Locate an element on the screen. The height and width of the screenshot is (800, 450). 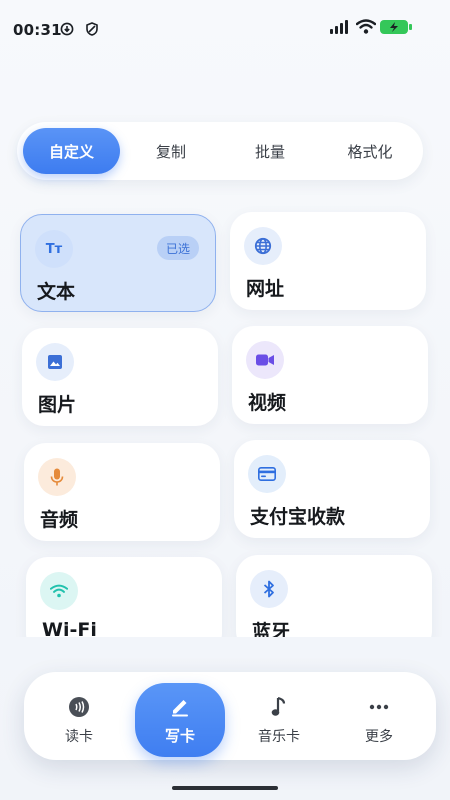
card-label: 支付宝收款 is located at coordinates (298, 517).